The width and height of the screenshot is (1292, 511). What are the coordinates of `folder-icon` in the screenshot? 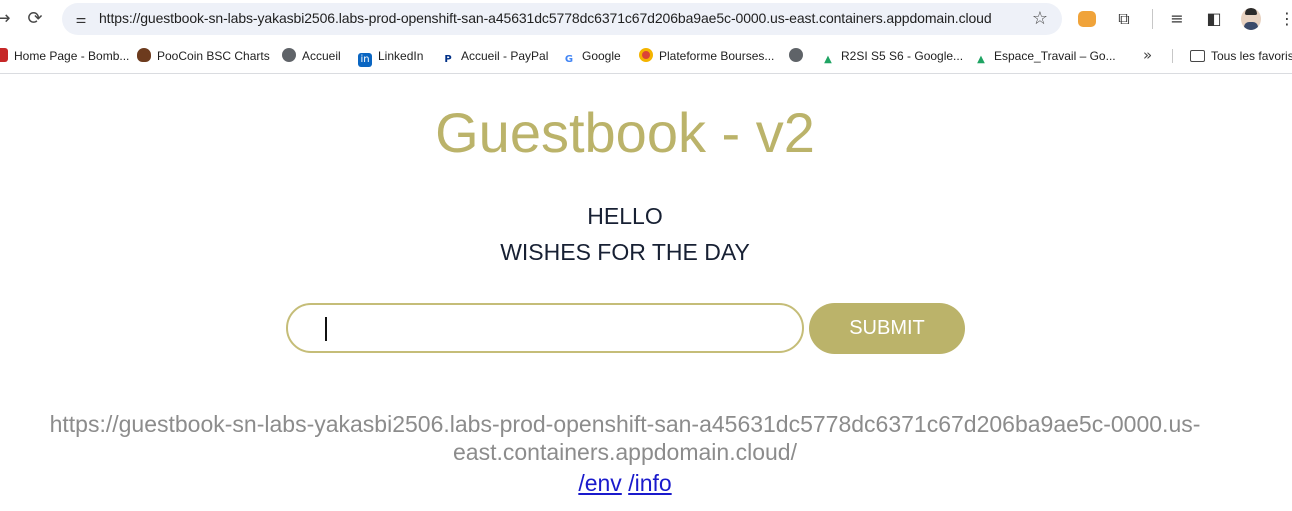 It's located at (1197, 56).